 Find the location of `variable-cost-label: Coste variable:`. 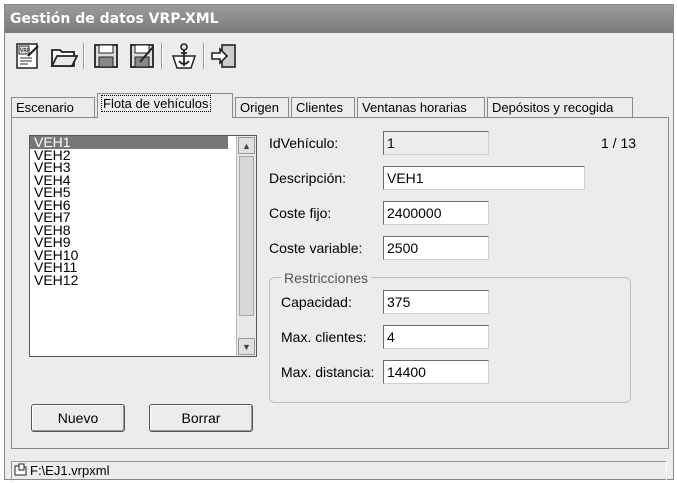

variable-cost-label: Coste variable: is located at coordinates (316, 248).